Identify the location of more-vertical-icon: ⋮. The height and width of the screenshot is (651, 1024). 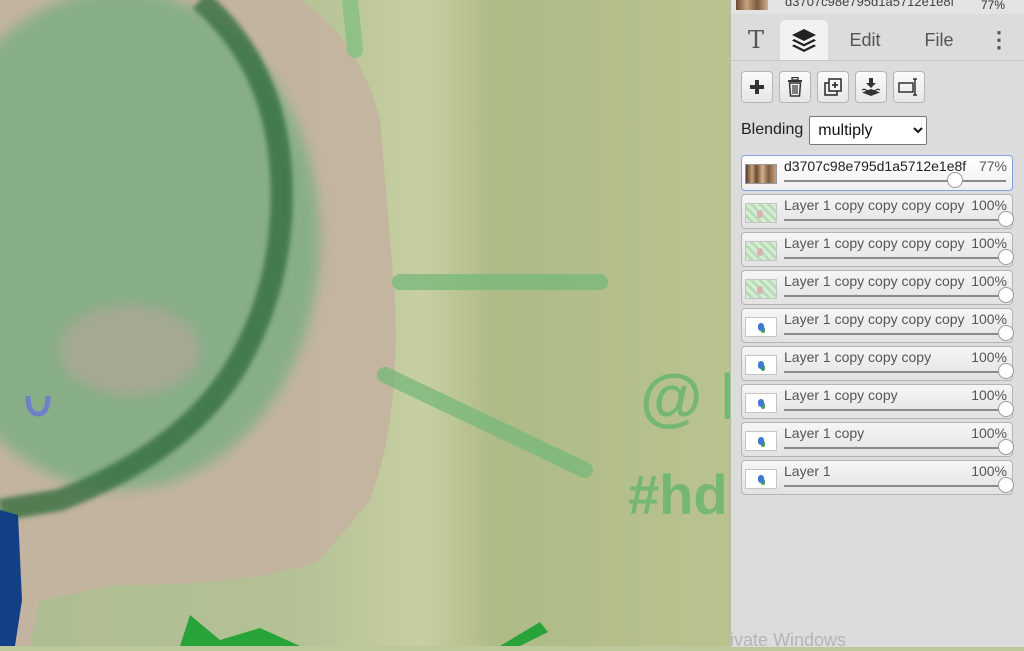
(999, 39).